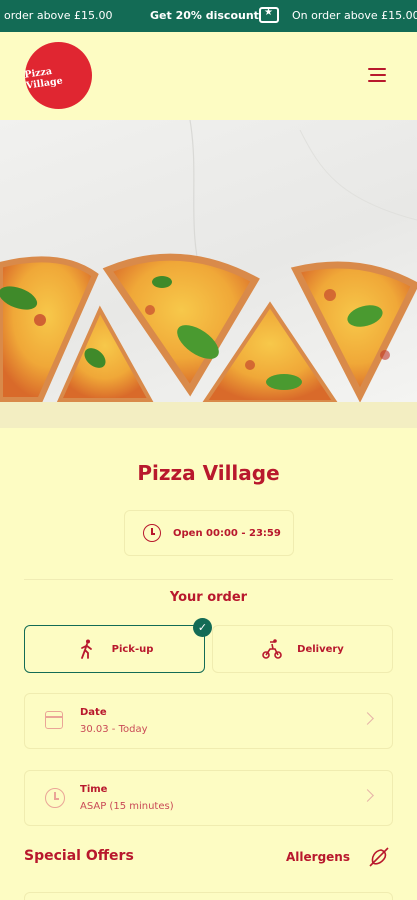  I want to click on your-order-heading: Your order, so click(208, 597).